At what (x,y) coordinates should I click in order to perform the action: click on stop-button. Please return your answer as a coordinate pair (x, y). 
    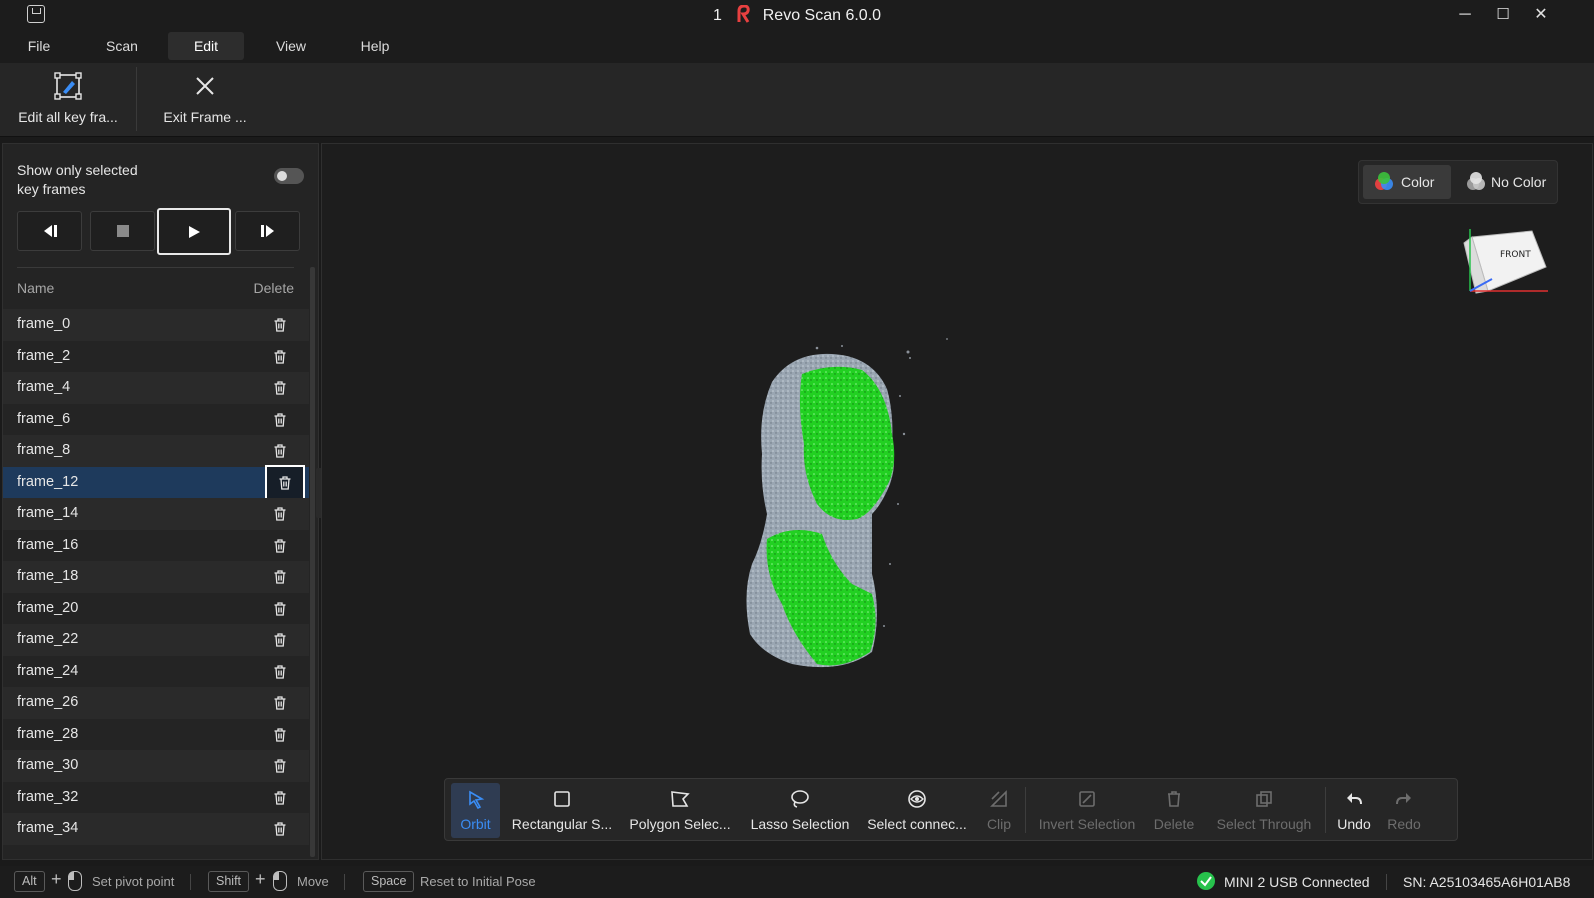
    Looking at the image, I should click on (122, 231).